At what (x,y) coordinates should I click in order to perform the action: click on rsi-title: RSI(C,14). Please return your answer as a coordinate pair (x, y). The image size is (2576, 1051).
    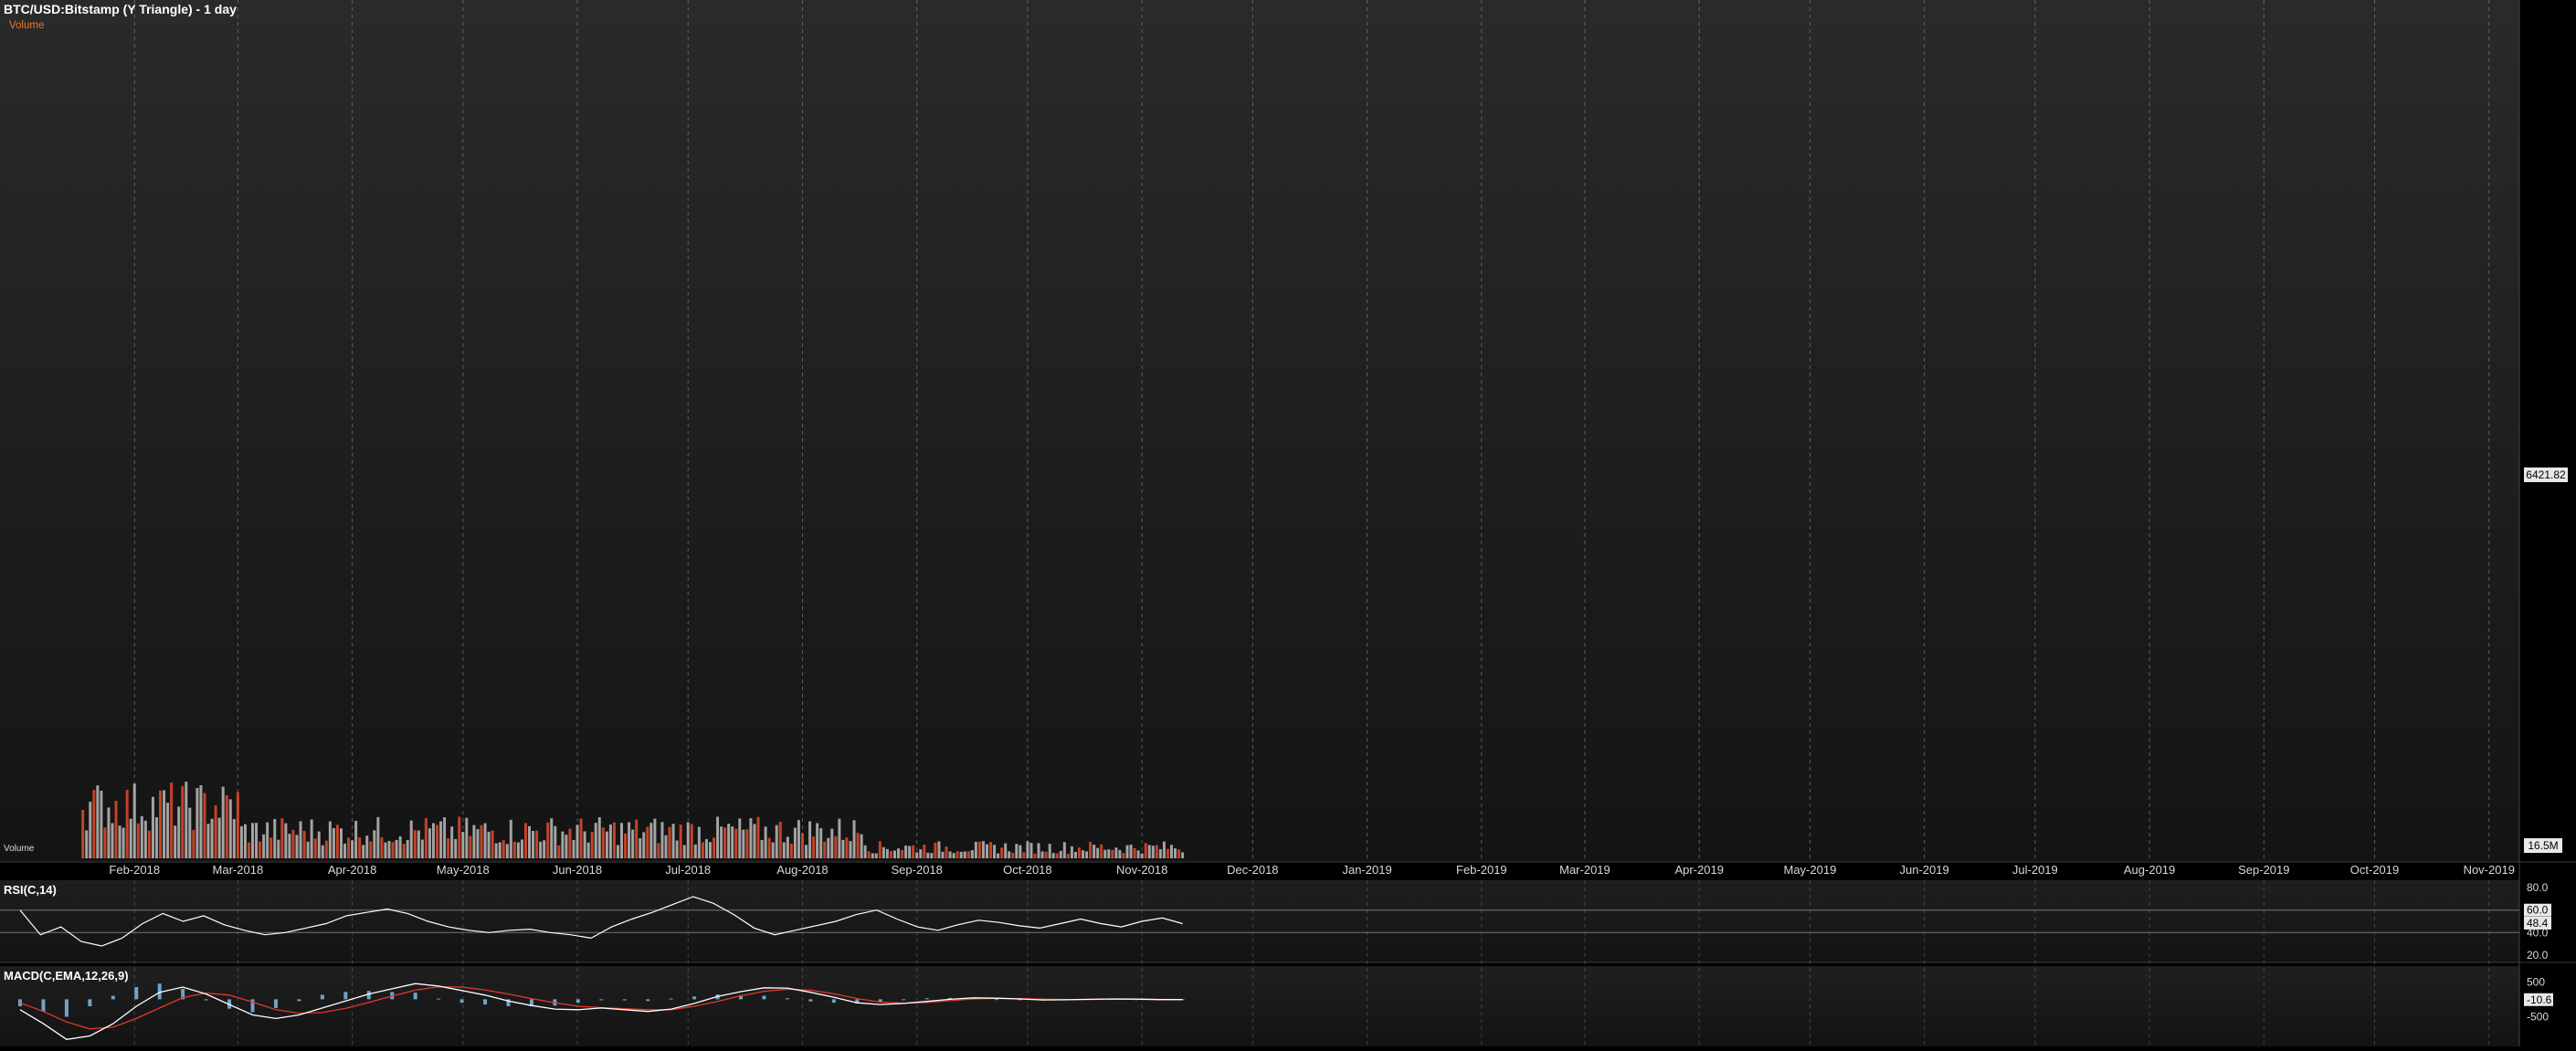
    Looking at the image, I should click on (30, 890).